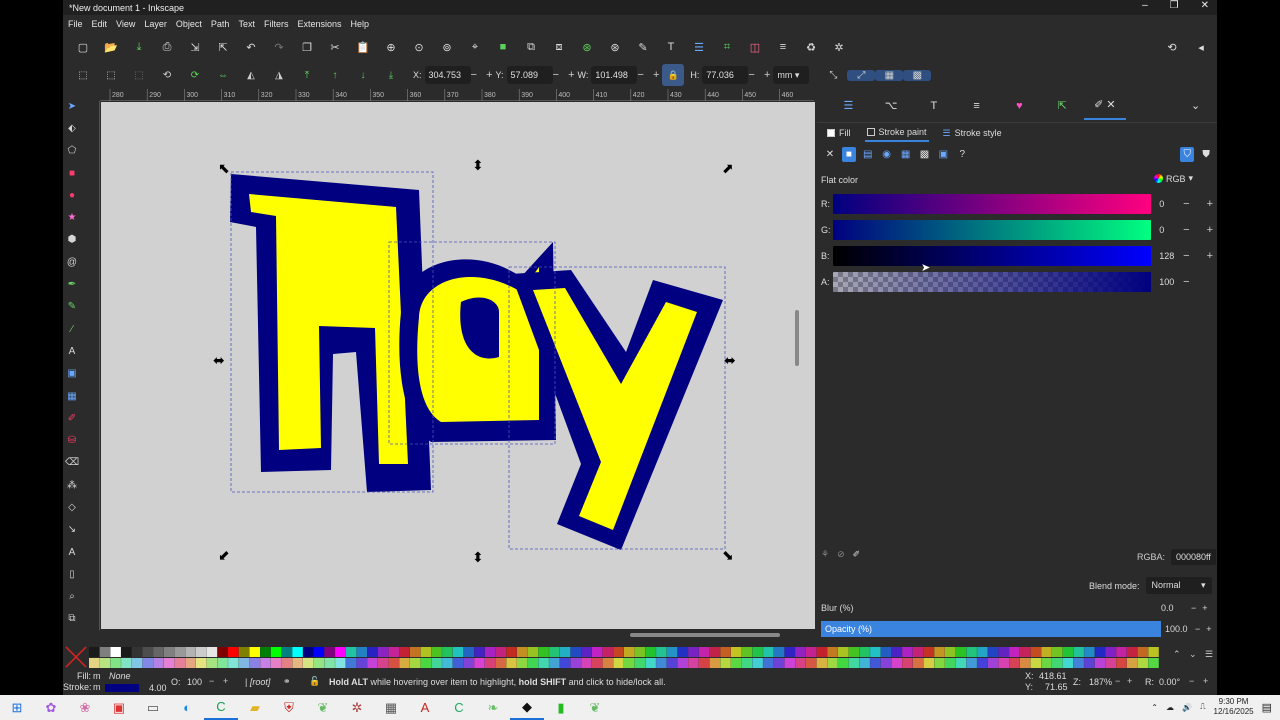 This screenshot has width=1280, height=720. Describe the element at coordinates (51, 707) in the screenshot. I see `copilot-icon: ✿` at that location.